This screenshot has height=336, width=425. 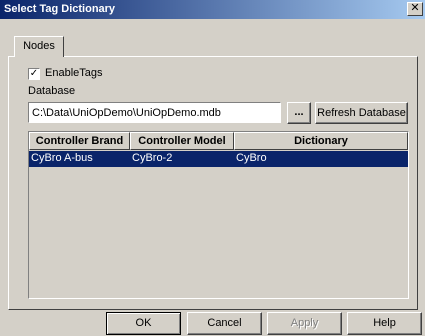 I want to click on checkmark-icon: ✓, so click(x=34, y=73).